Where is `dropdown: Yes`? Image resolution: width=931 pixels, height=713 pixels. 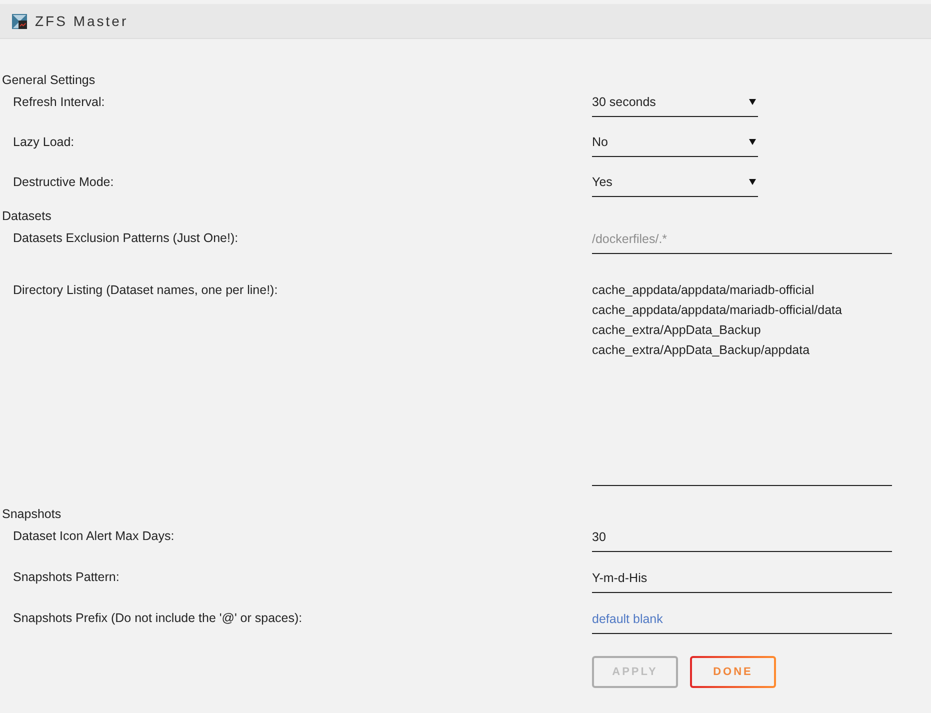
dropdown: Yes is located at coordinates (675, 182).